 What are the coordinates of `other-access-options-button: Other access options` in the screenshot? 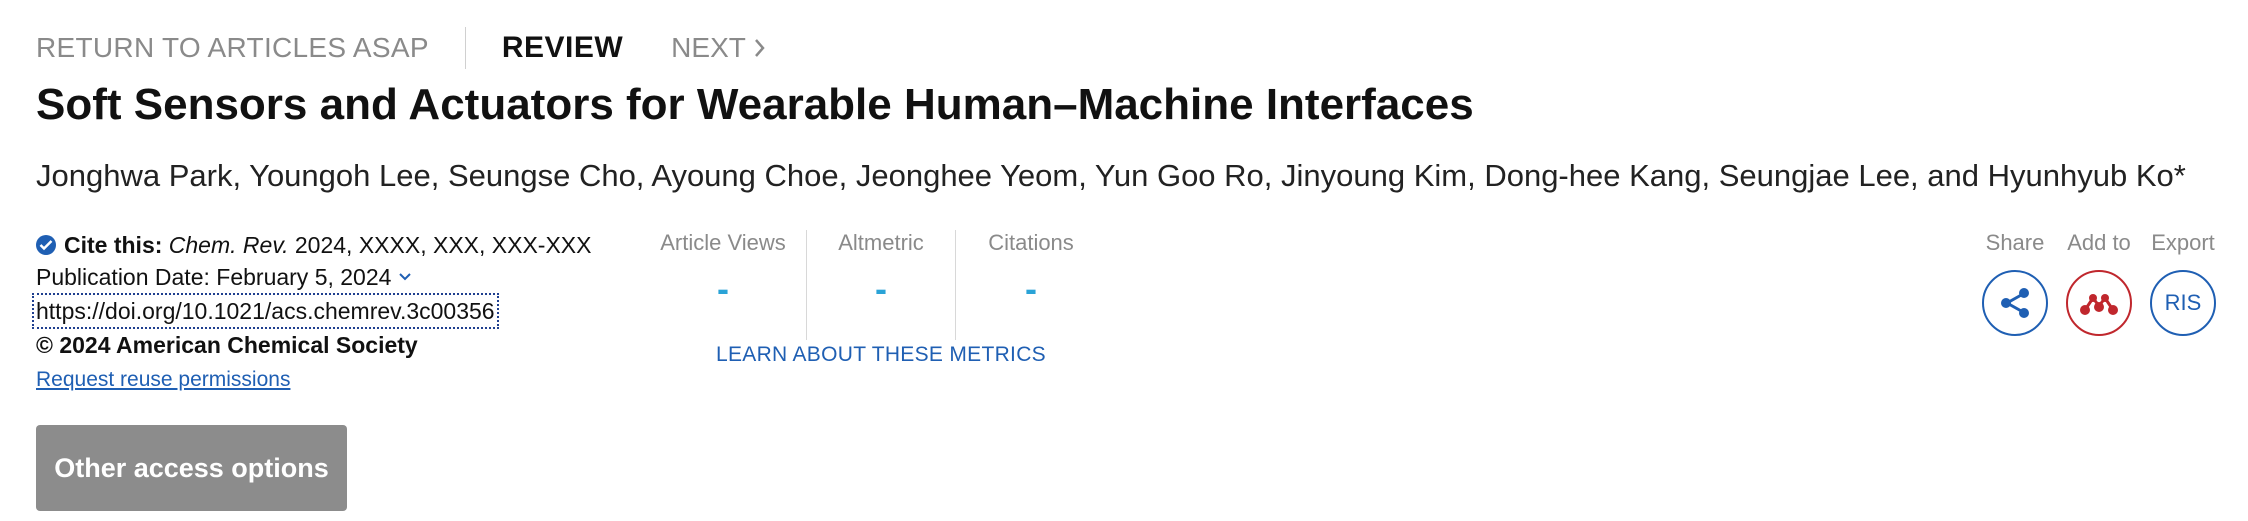 It's located at (191, 468).